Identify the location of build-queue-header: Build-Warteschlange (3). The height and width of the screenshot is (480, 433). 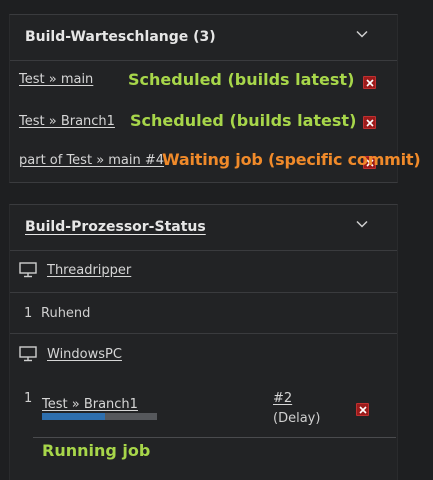
(203, 38).